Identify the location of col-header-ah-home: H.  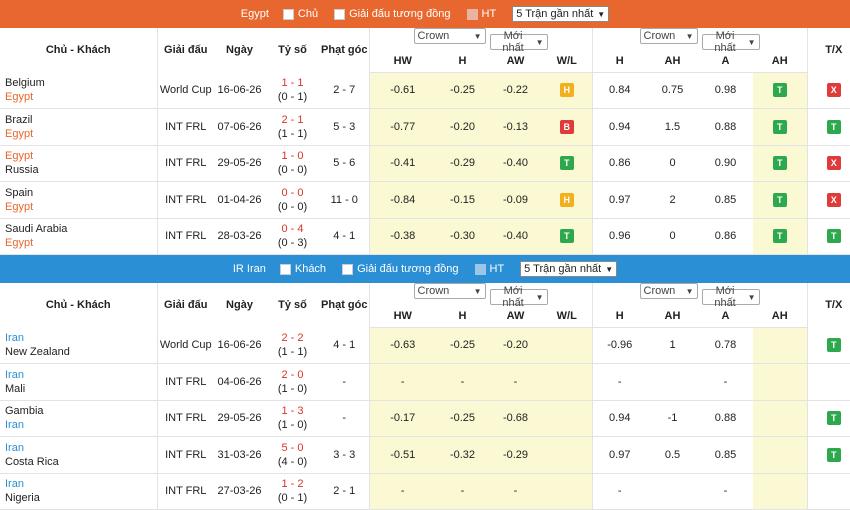
(619, 61).